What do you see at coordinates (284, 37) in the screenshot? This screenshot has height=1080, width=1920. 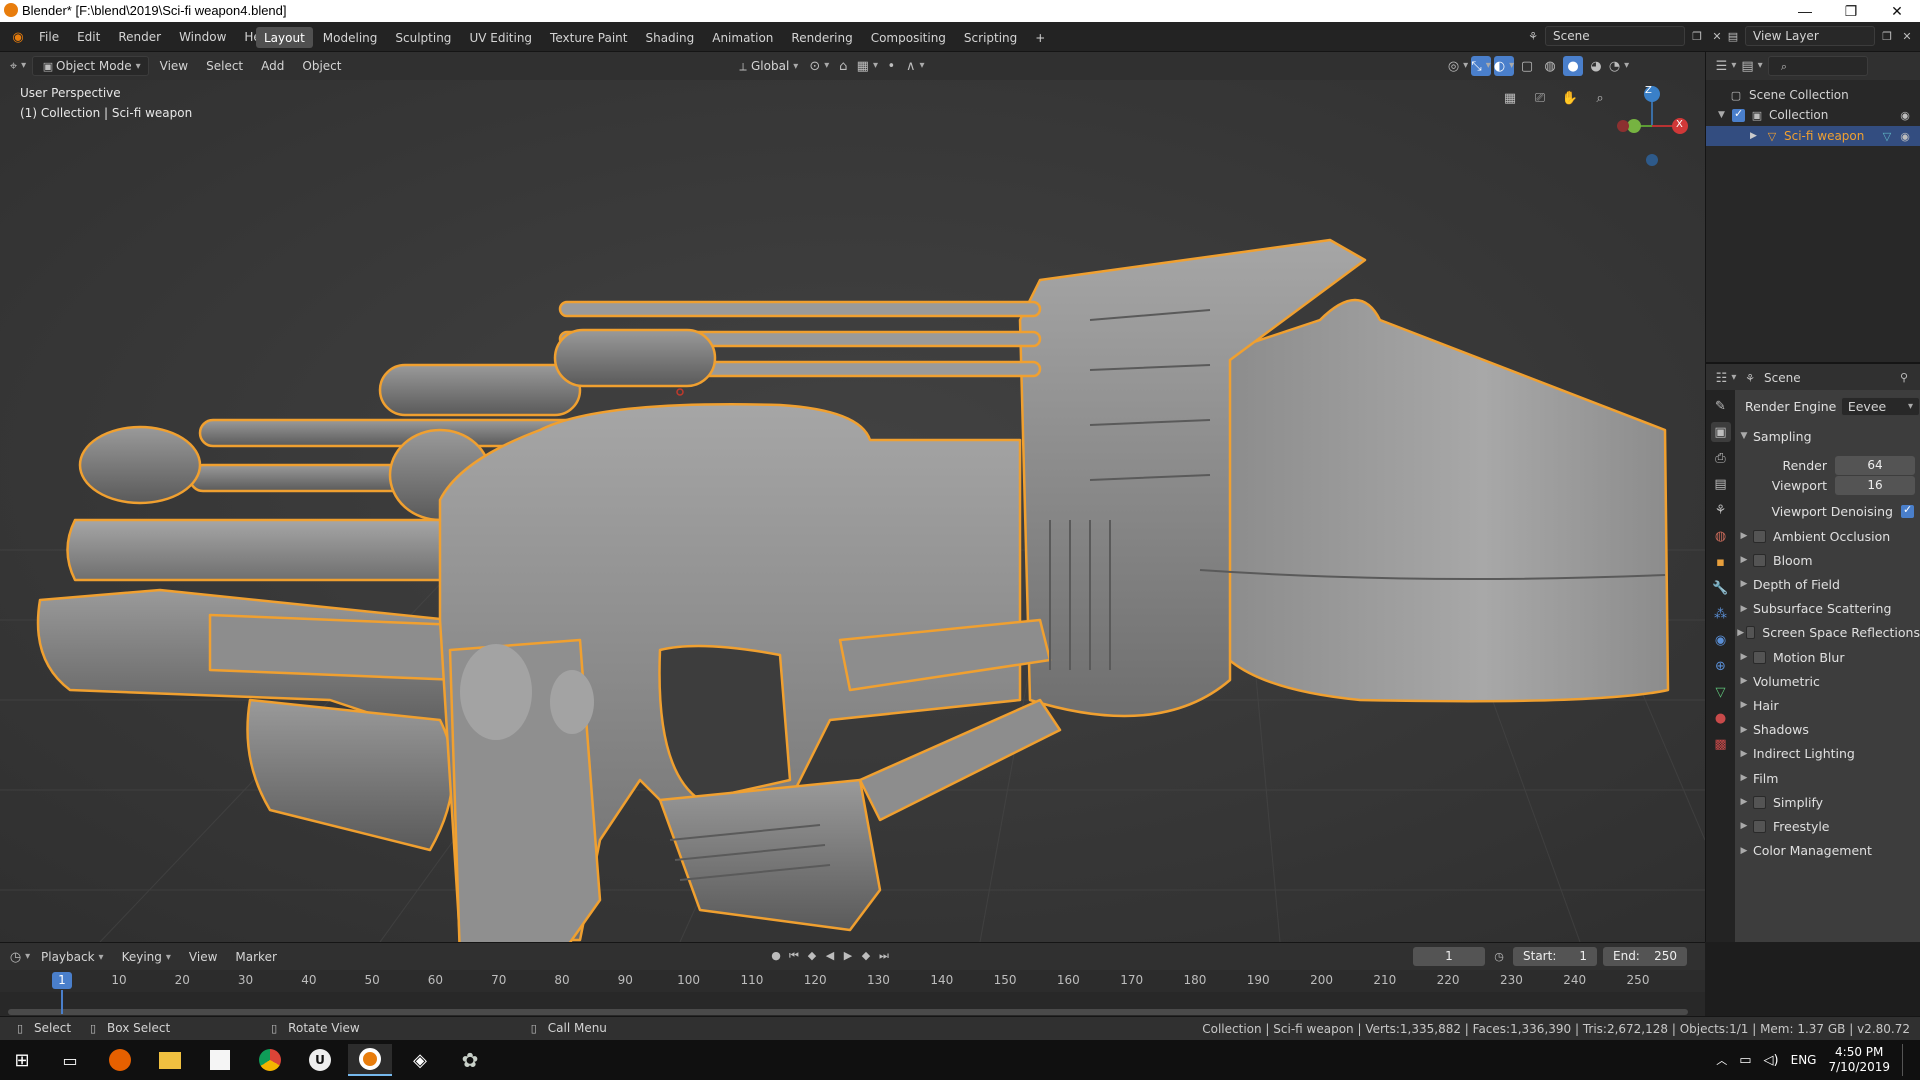 I see `tab-layout: Layout` at bounding box center [284, 37].